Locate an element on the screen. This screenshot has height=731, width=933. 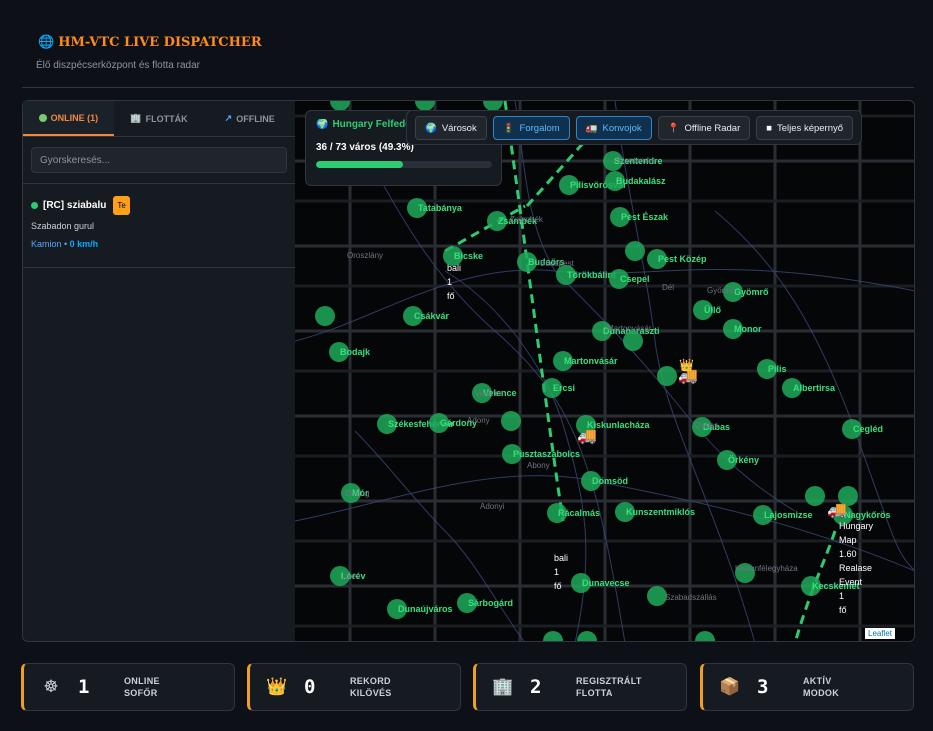
steering-wheel-icon: ☸ is located at coordinates (51, 686).